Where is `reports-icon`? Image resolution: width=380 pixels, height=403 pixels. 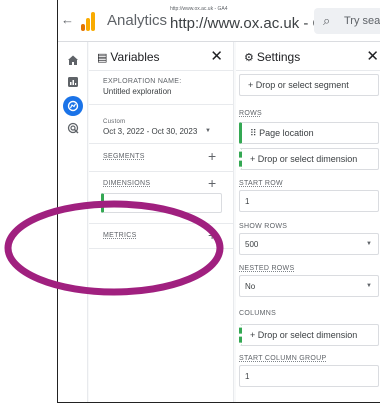
reports-icon is located at coordinates (73, 84).